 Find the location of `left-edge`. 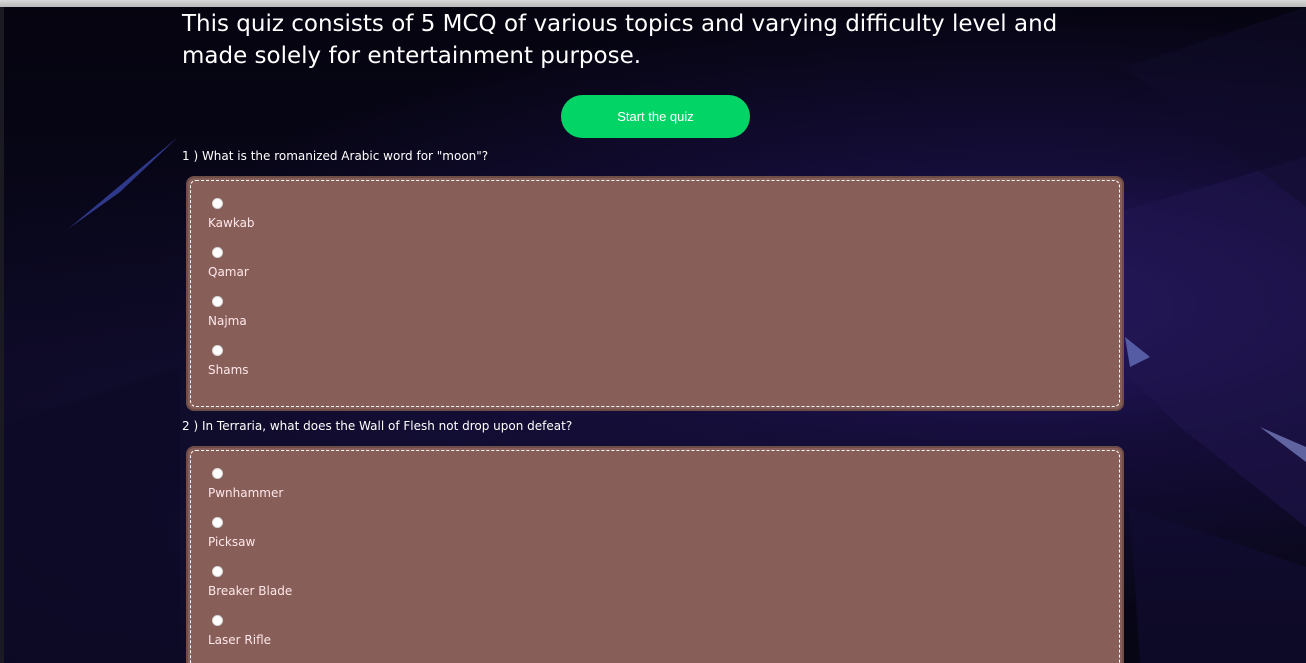

left-edge is located at coordinates (2, 335).